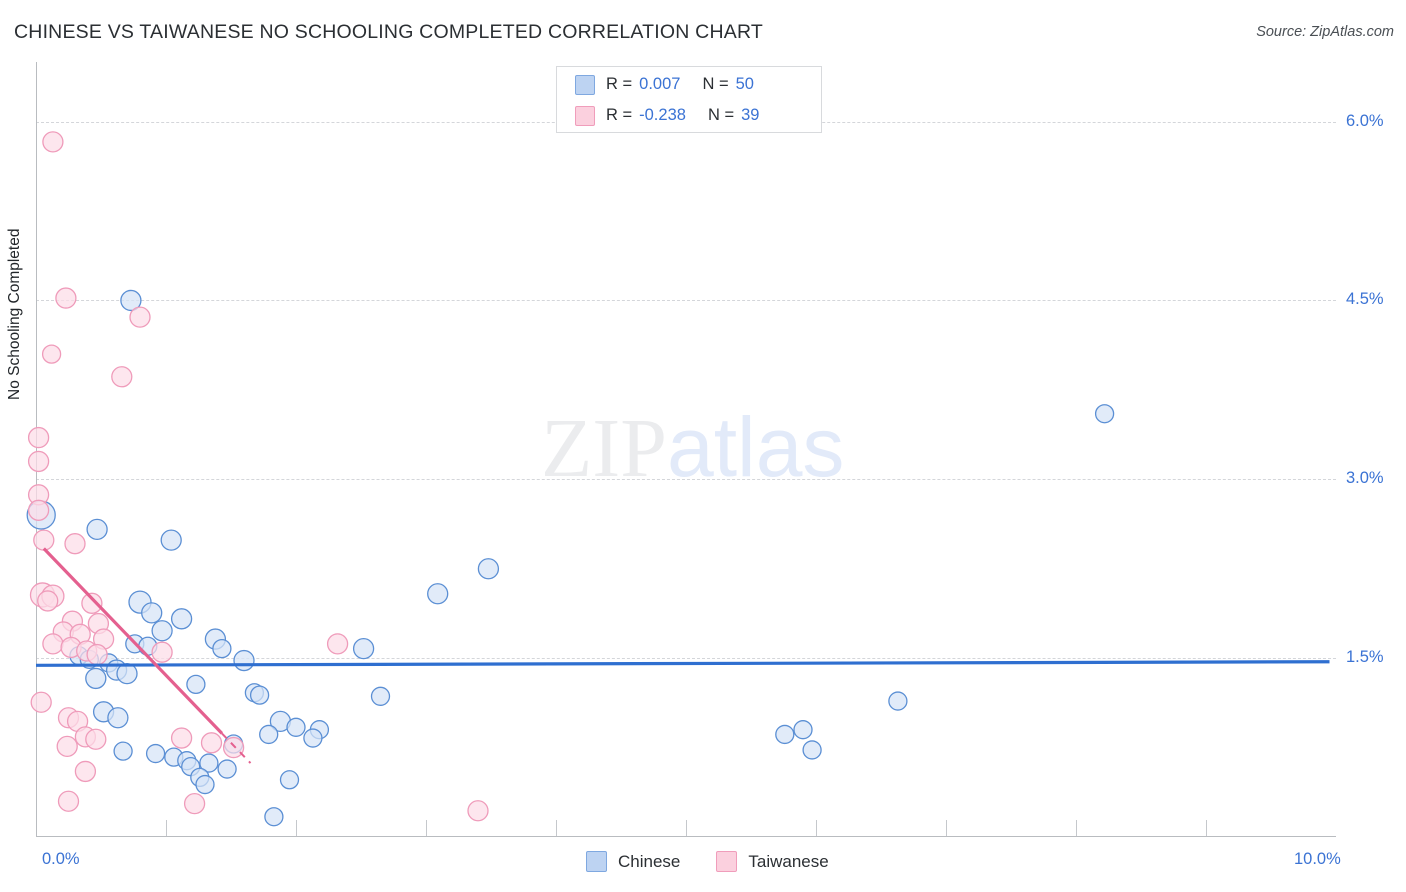 The image size is (1406, 892). What do you see at coordinates (1365, 120) in the screenshot?
I see `y-tick-label: 6.0%` at bounding box center [1365, 120].